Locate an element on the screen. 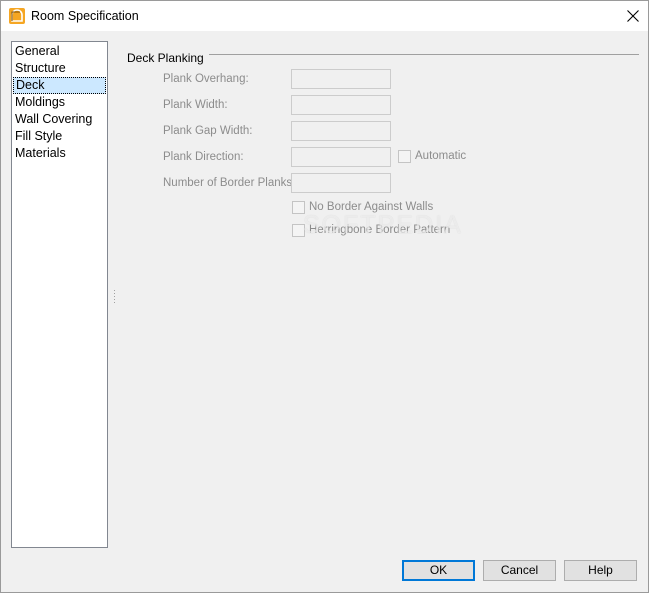  close-icon is located at coordinates (633, 16).